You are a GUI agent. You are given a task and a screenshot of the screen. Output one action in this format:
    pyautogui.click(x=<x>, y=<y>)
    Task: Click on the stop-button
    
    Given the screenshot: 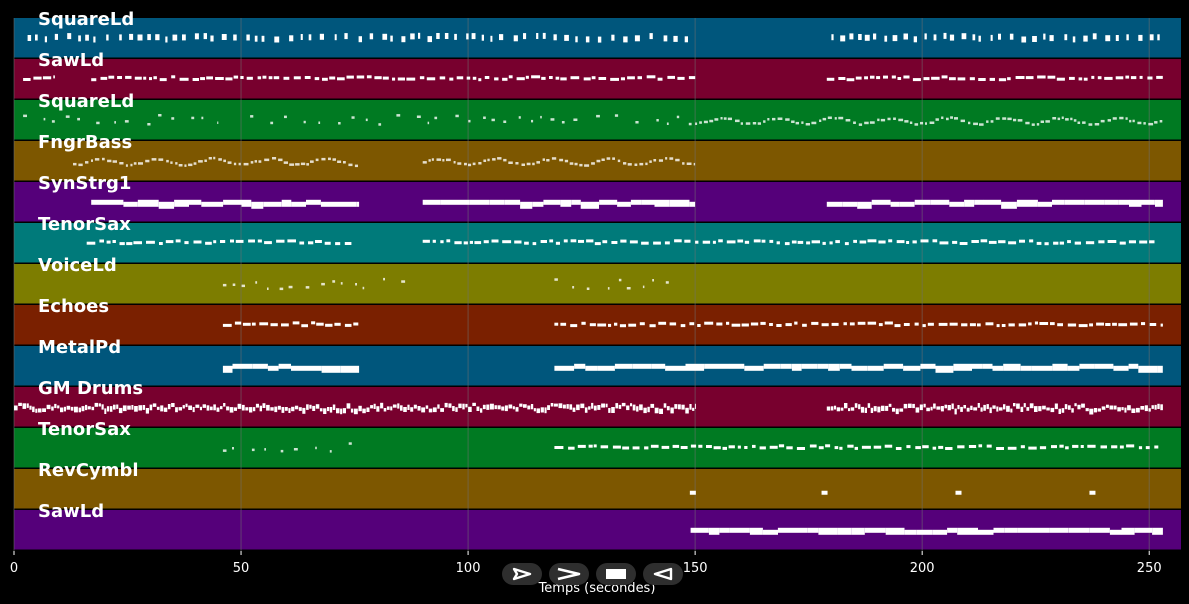 What is the action you would take?
    pyautogui.click(x=616, y=574)
    